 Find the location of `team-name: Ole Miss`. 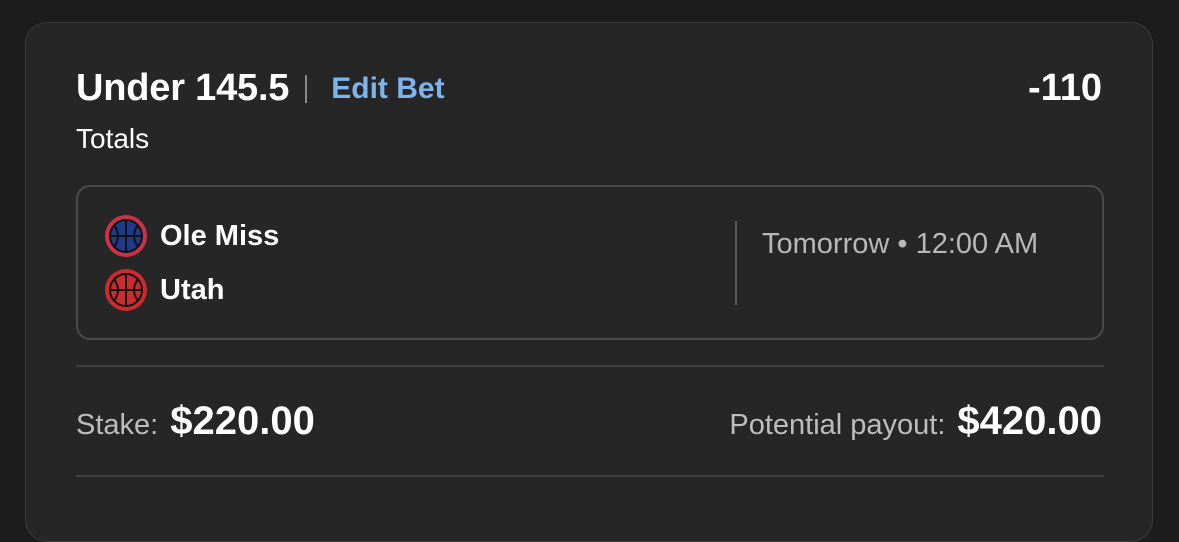

team-name: Ole Miss is located at coordinates (220, 235).